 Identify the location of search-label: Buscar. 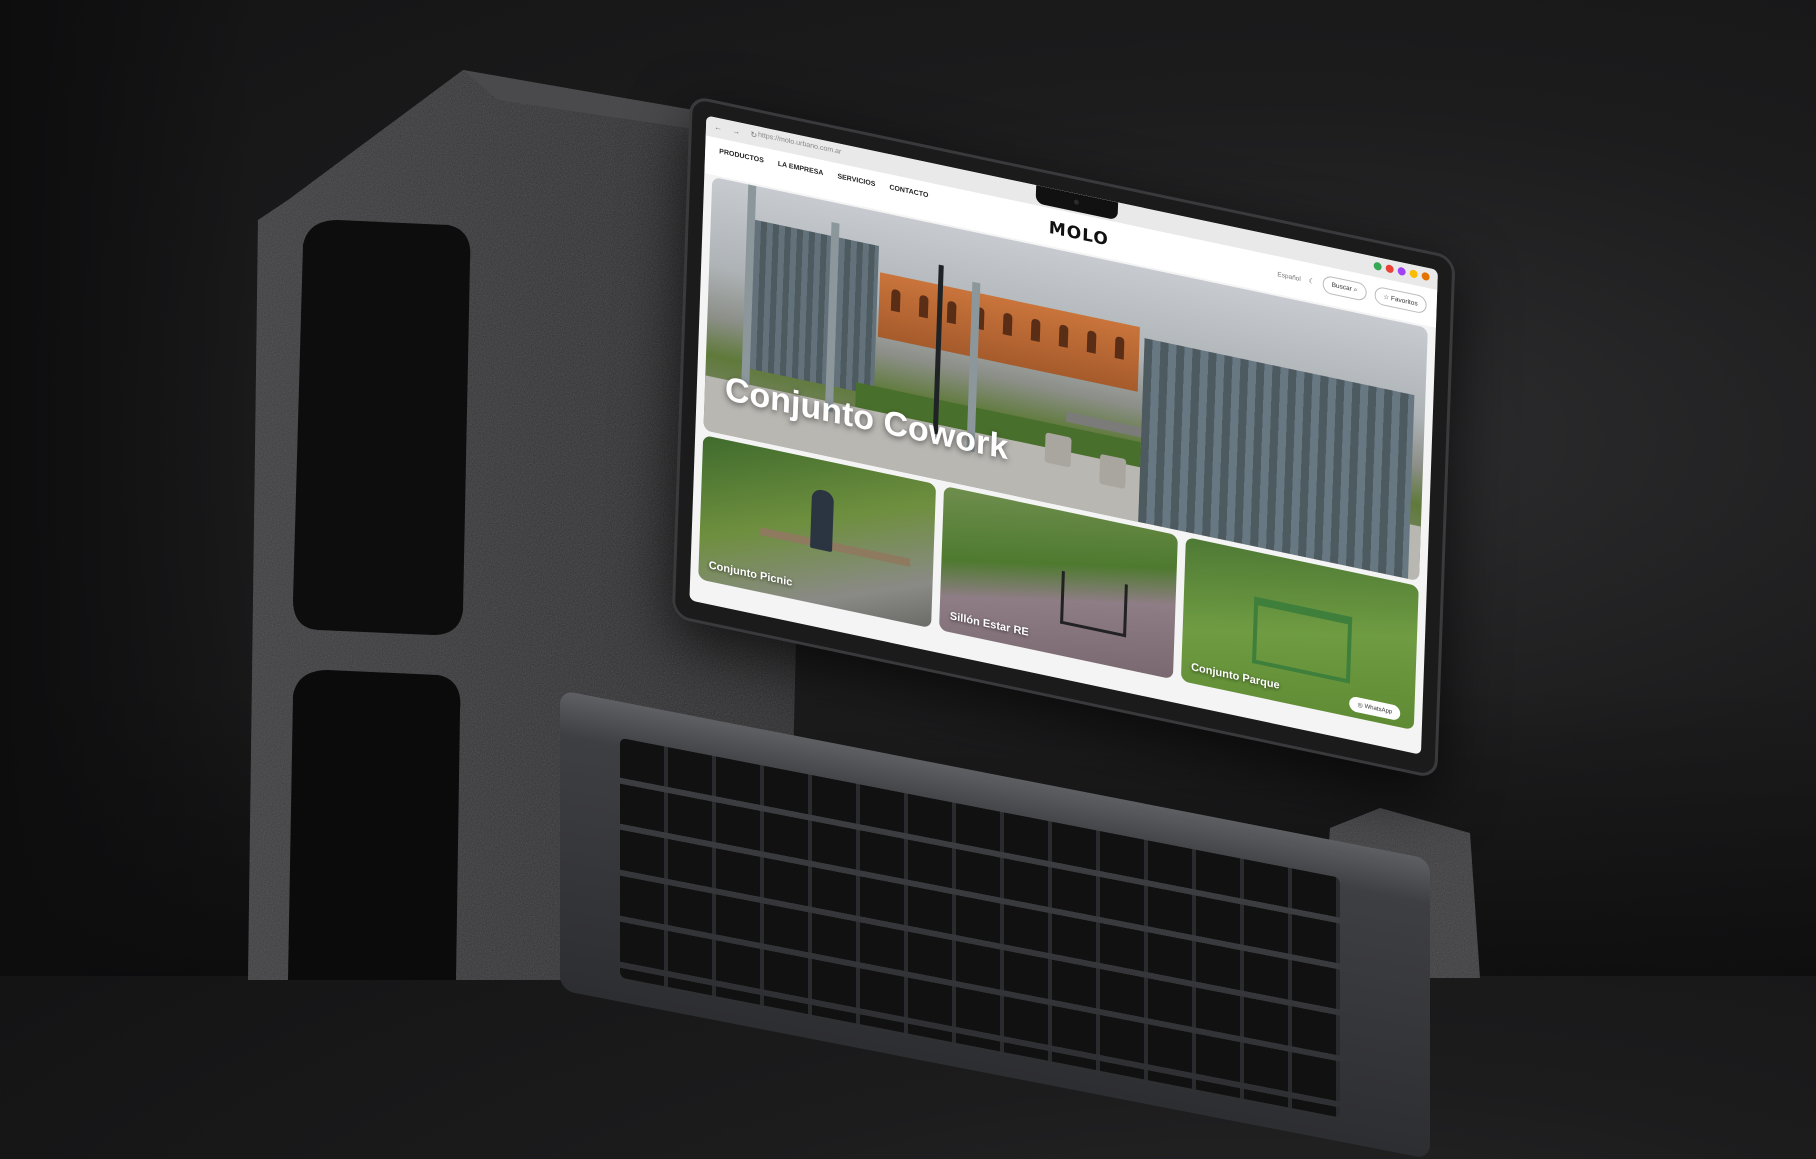
(1341, 287).